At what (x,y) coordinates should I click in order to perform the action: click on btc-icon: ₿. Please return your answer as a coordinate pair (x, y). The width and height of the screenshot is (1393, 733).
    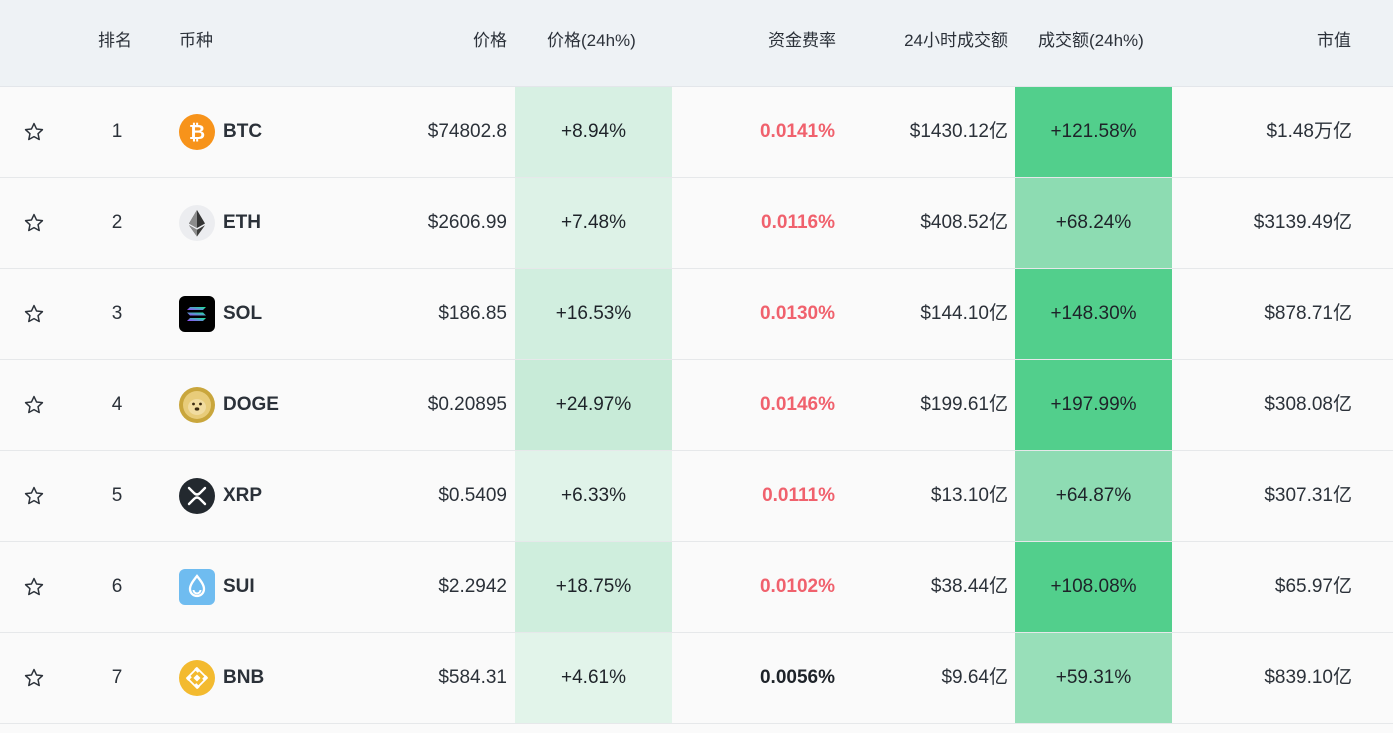
    Looking at the image, I should click on (197, 132).